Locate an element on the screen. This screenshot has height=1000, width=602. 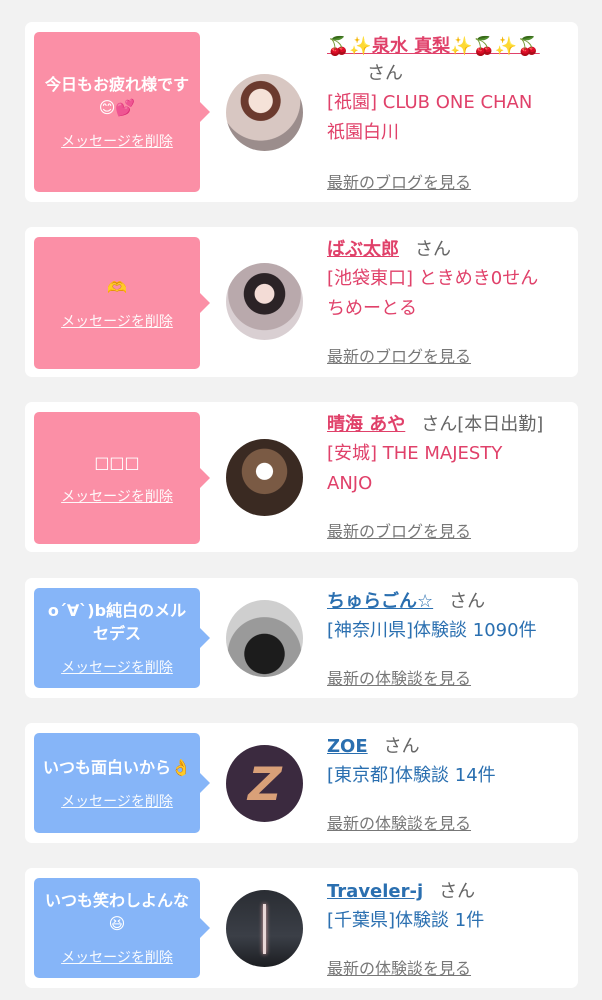
user-name-link: ちゅらごん☆ is located at coordinates (380, 601).